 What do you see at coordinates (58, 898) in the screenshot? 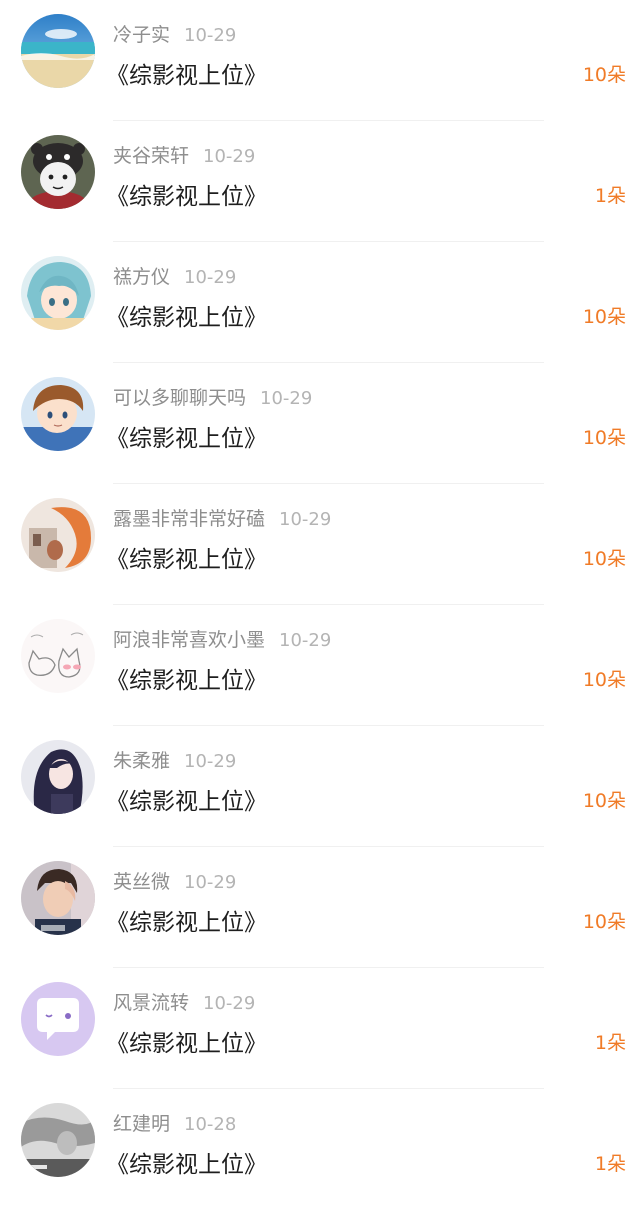
I see `portrait-photo-avatar-icon` at bounding box center [58, 898].